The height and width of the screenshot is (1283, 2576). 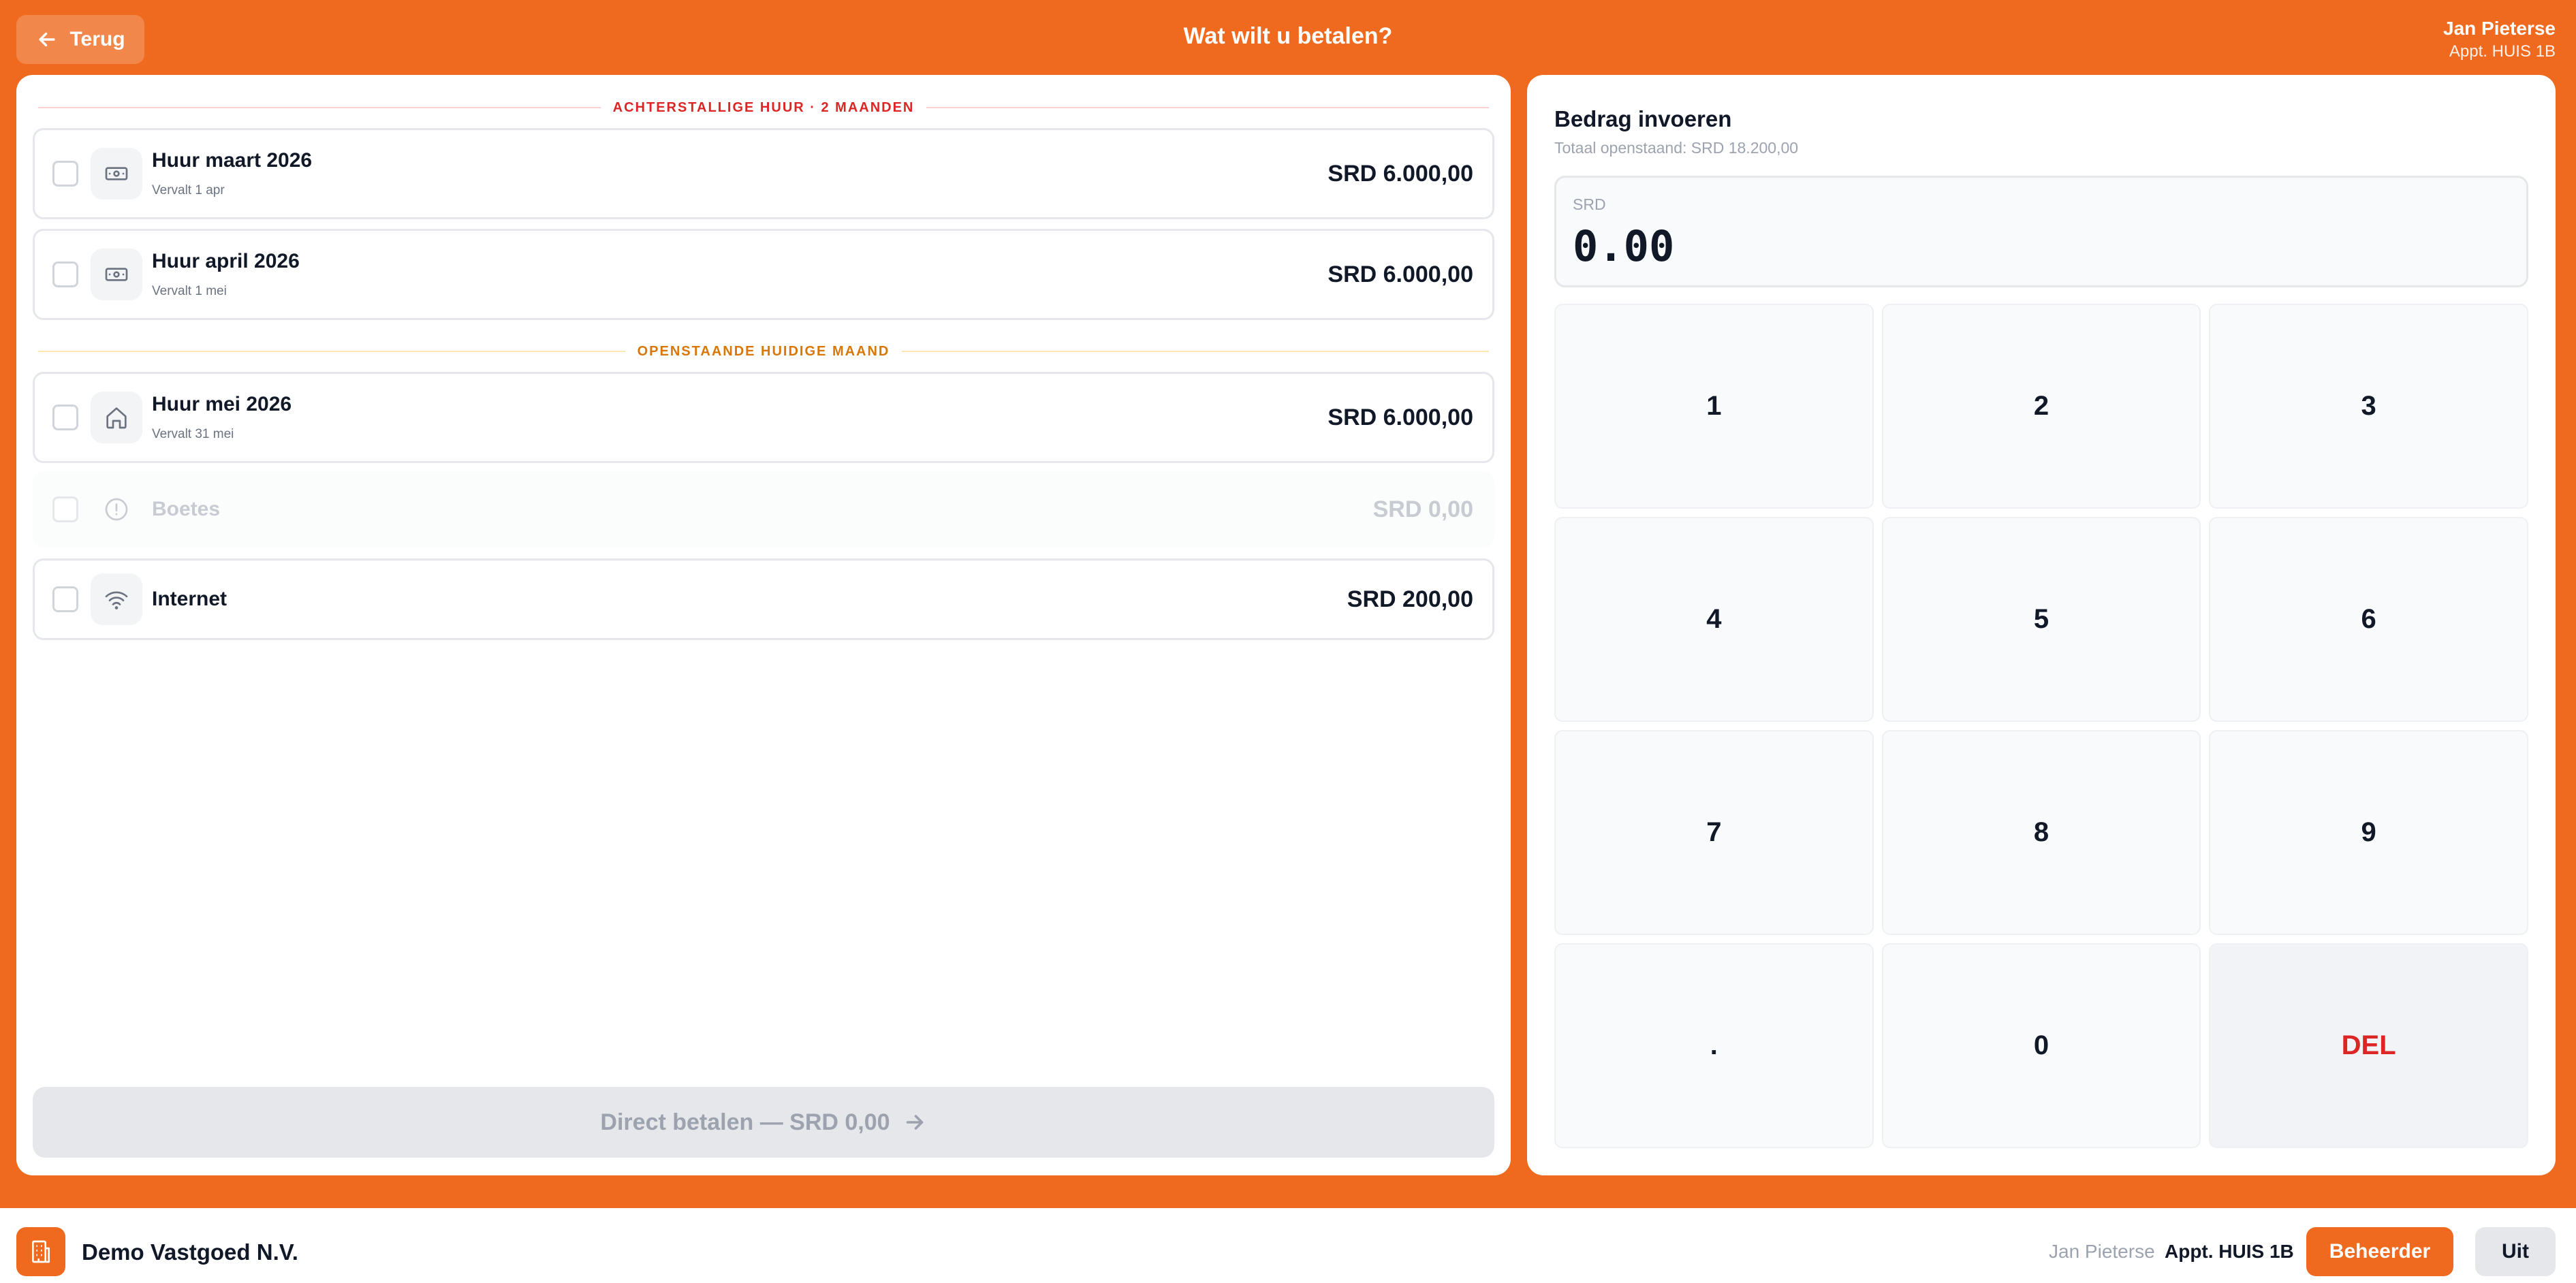 I want to click on home-icon, so click(x=116, y=417).